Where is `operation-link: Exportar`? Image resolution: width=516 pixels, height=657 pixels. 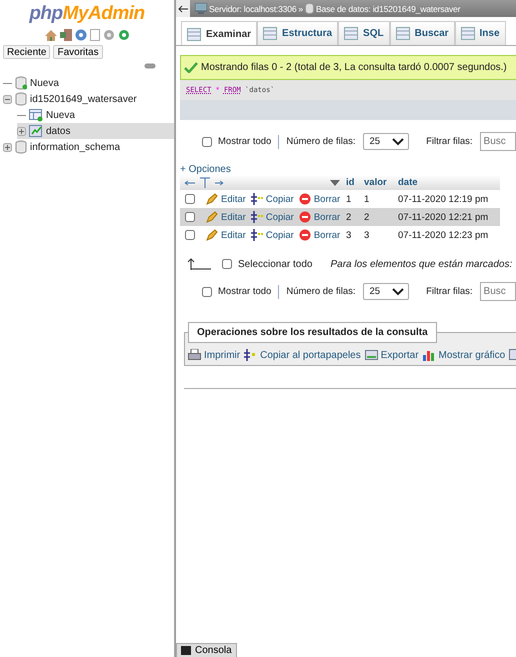
operation-link: Exportar is located at coordinates (391, 355).